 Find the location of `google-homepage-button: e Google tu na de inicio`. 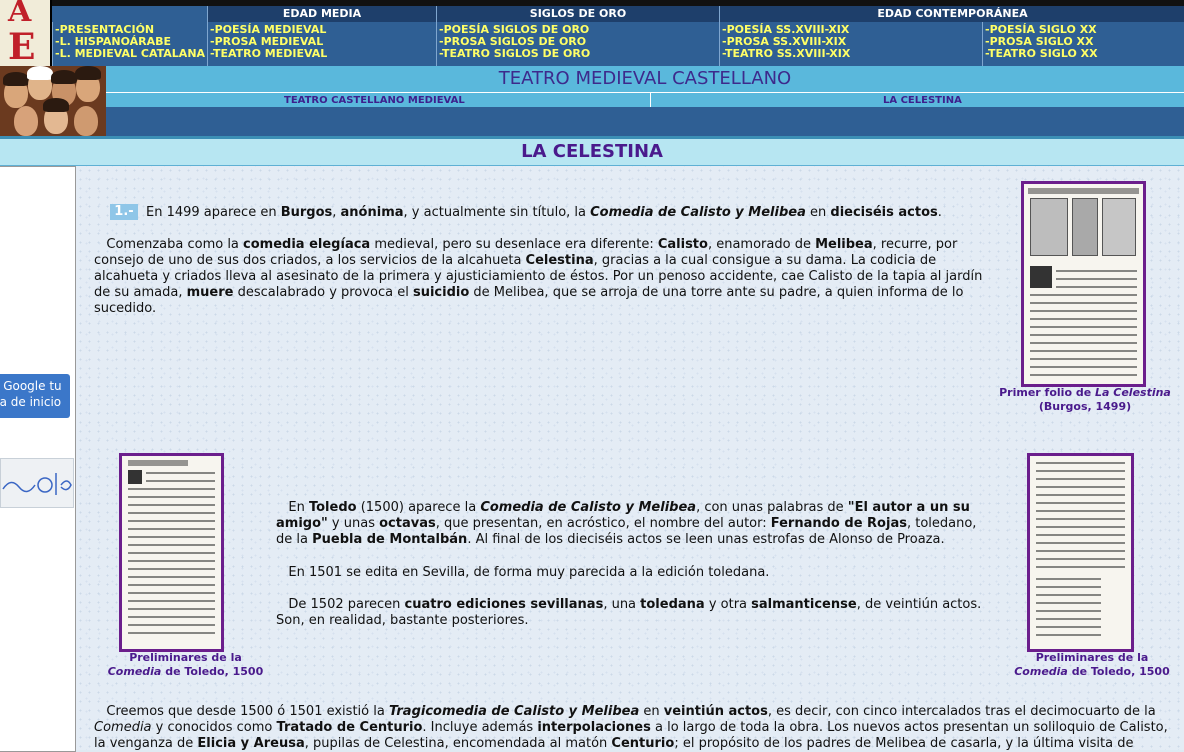

google-homepage-button: e Google tu na de inicio is located at coordinates (35, 396).